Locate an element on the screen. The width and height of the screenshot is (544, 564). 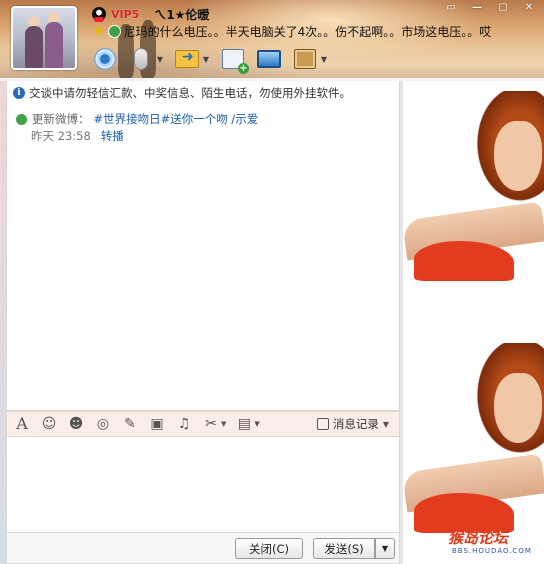
history-icon is located at coordinates (322, 424).